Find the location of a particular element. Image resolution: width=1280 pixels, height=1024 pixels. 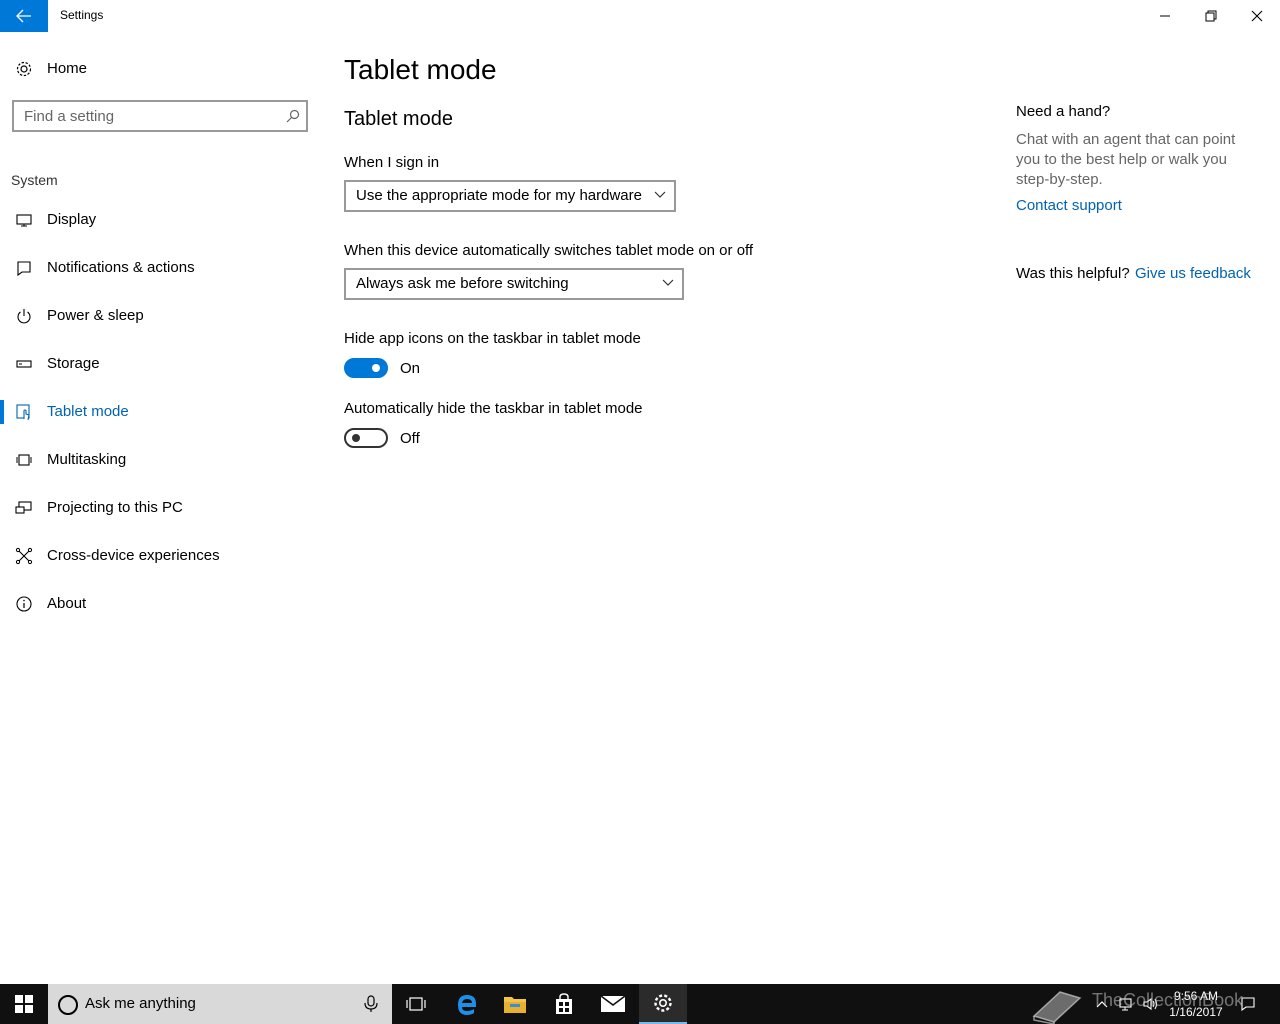

helpful-question: Was this helpful? is located at coordinates (1073, 273).